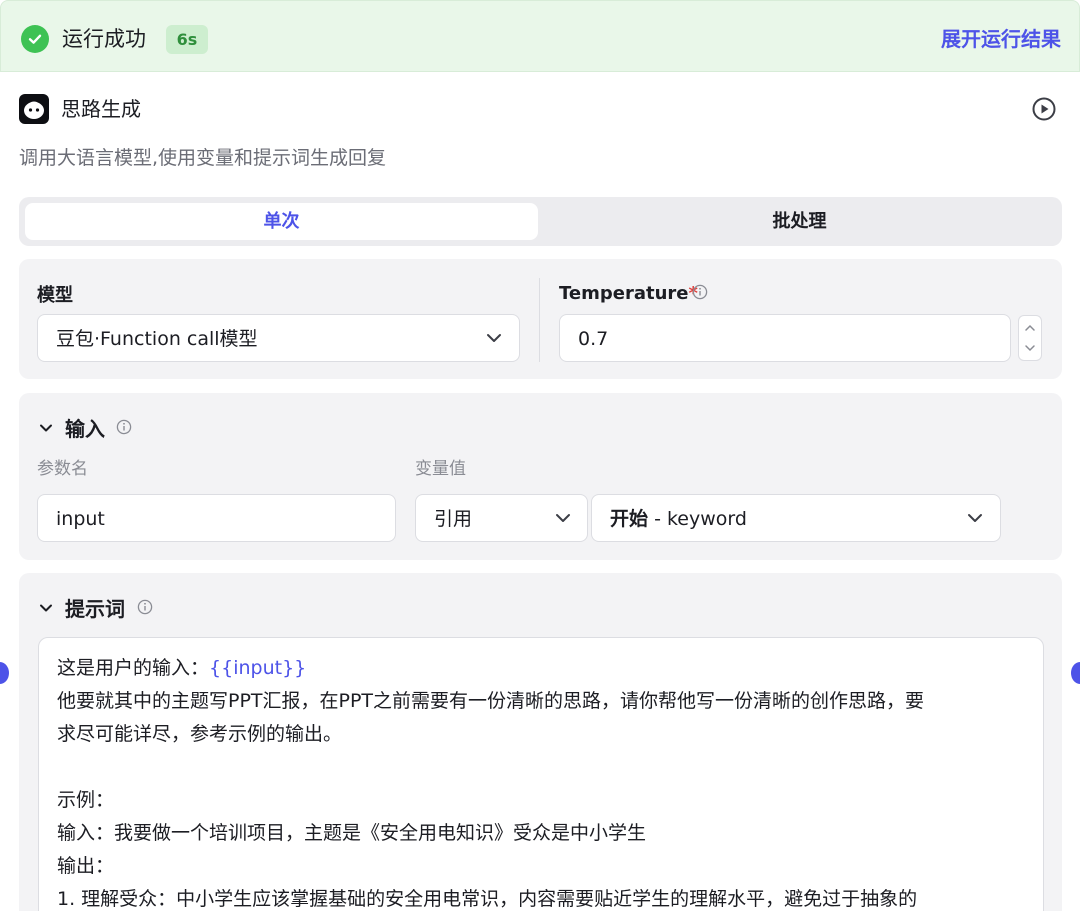 Image resolution: width=1080 pixels, height=911 pixels. What do you see at coordinates (85, 429) in the screenshot?
I see `input-section-title: 输入` at bounding box center [85, 429].